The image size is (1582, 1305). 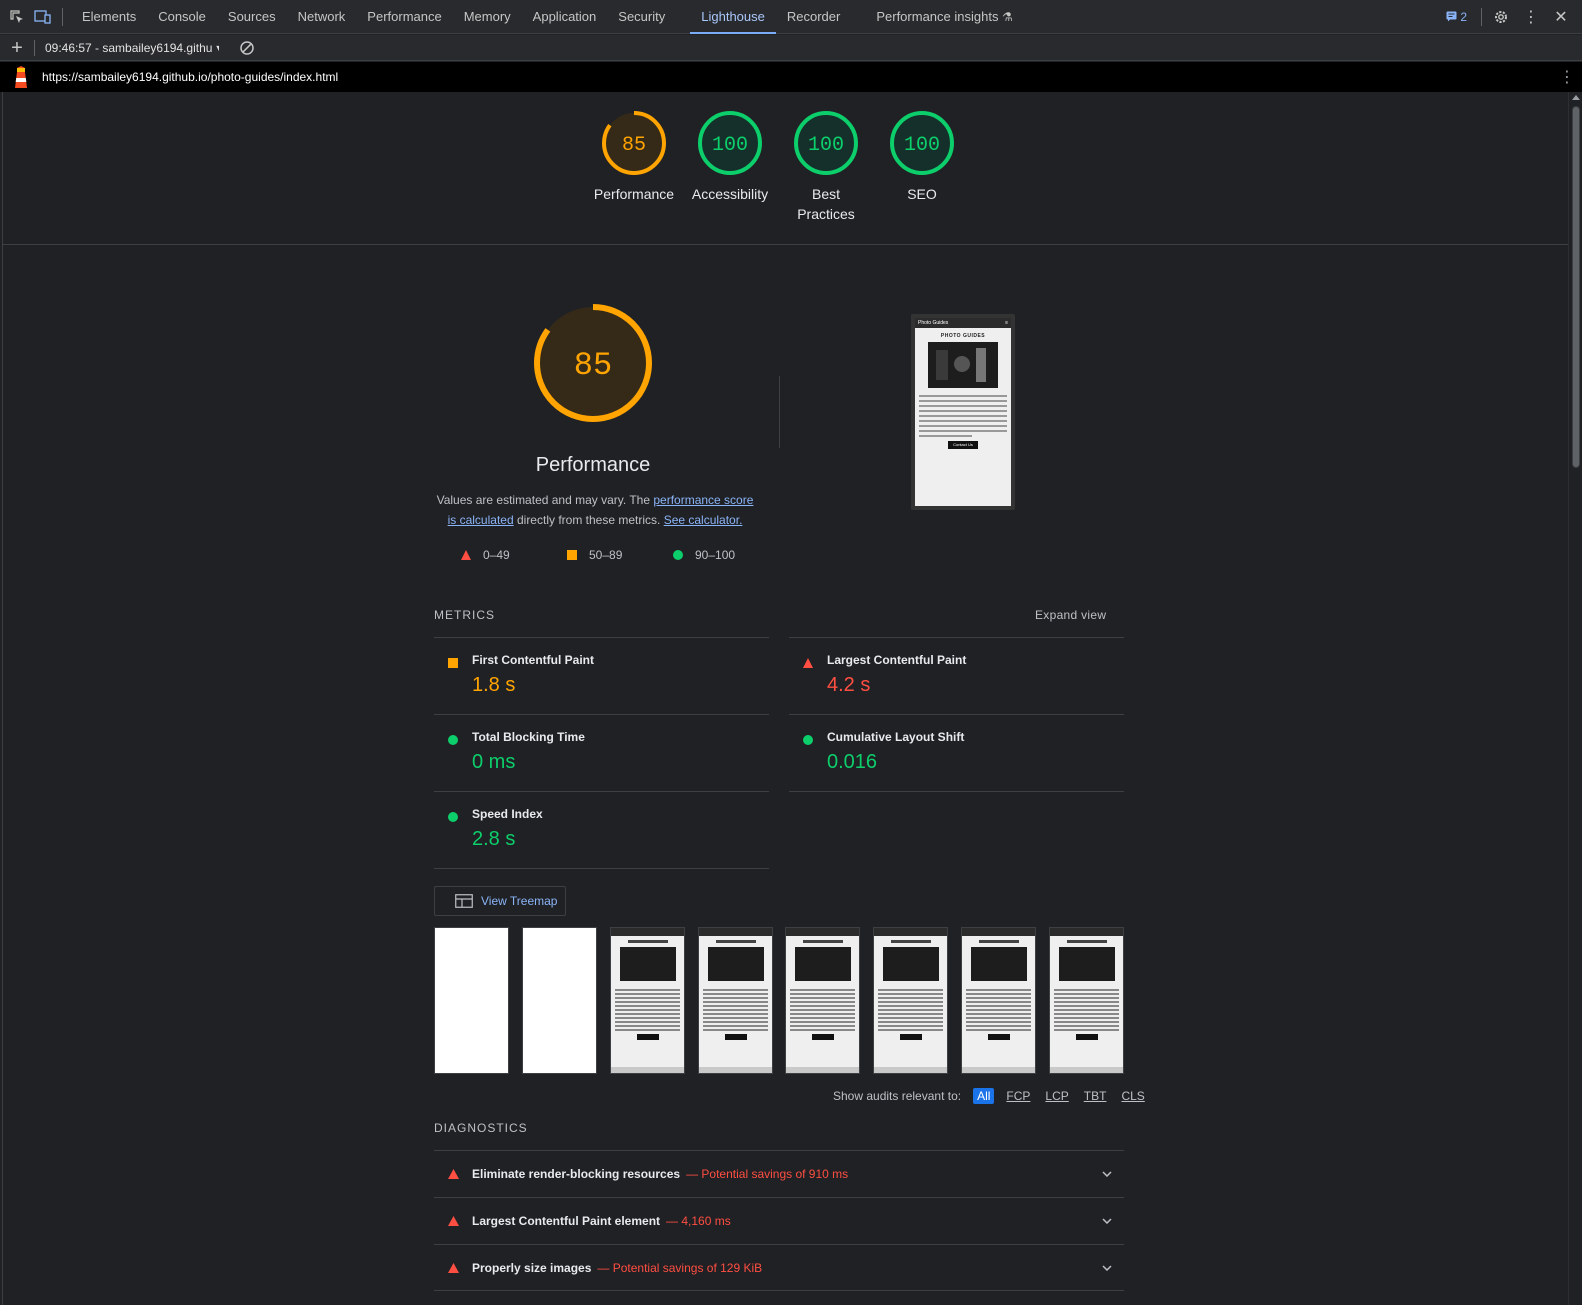 What do you see at coordinates (1070, 615) in the screenshot?
I see `expand-view-toggle: Expand view` at bounding box center [1070, 615].